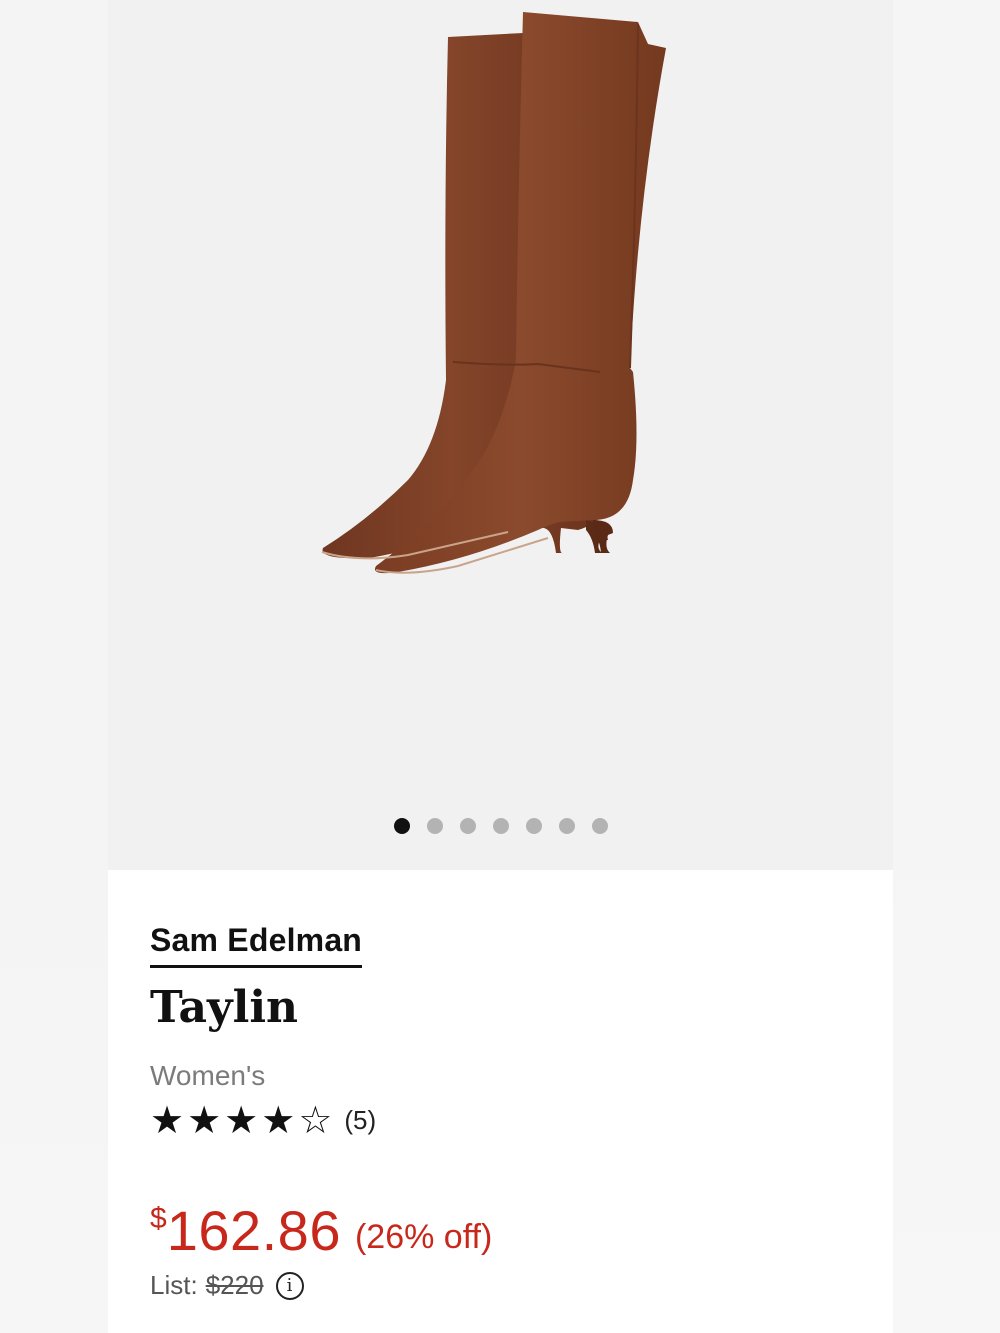 The height and width of the screenshot is (1333, 1000). Describe the element at coordinates (289, 1285) in the screenshot. I see `info-icon: i` at that location.